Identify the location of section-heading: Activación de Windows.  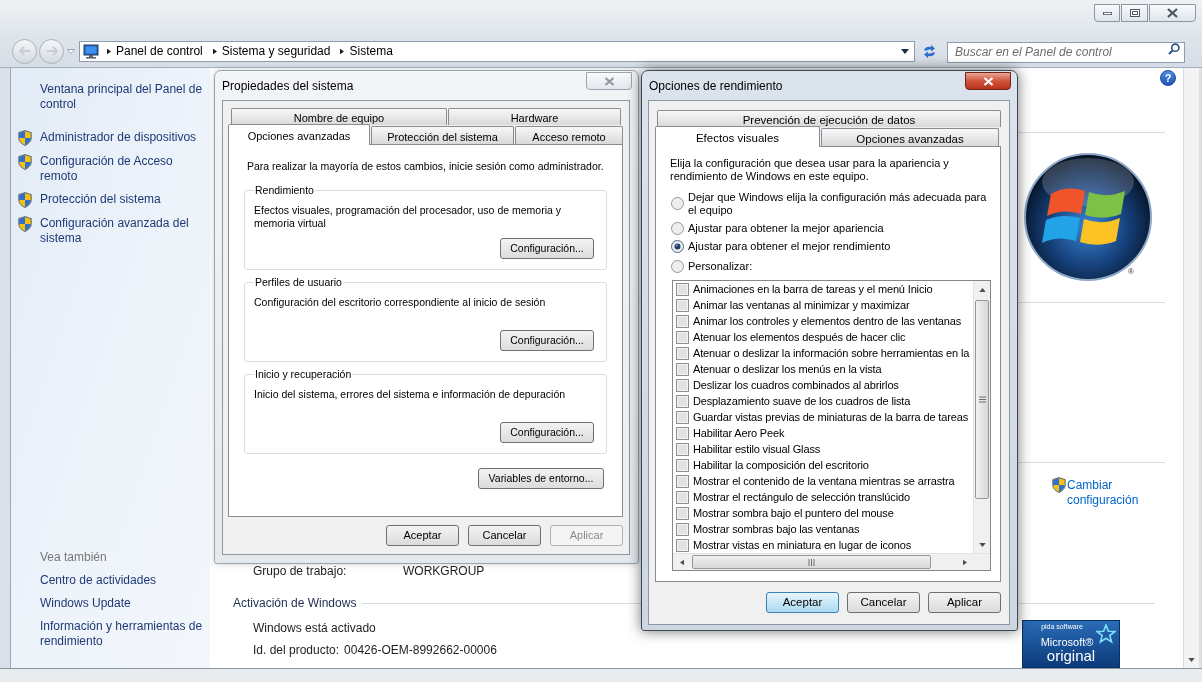
(295, 603).